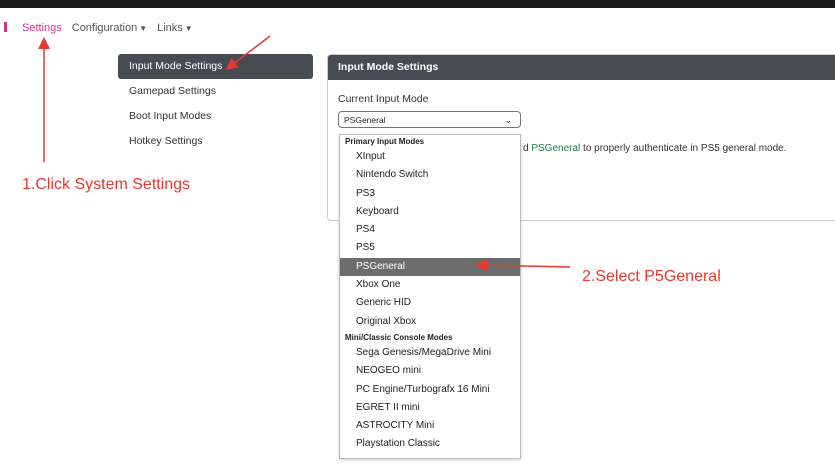  Describe the element at coordinates (248, 52) in the screenshot. I see `arrow-to-input-mode` at that location.